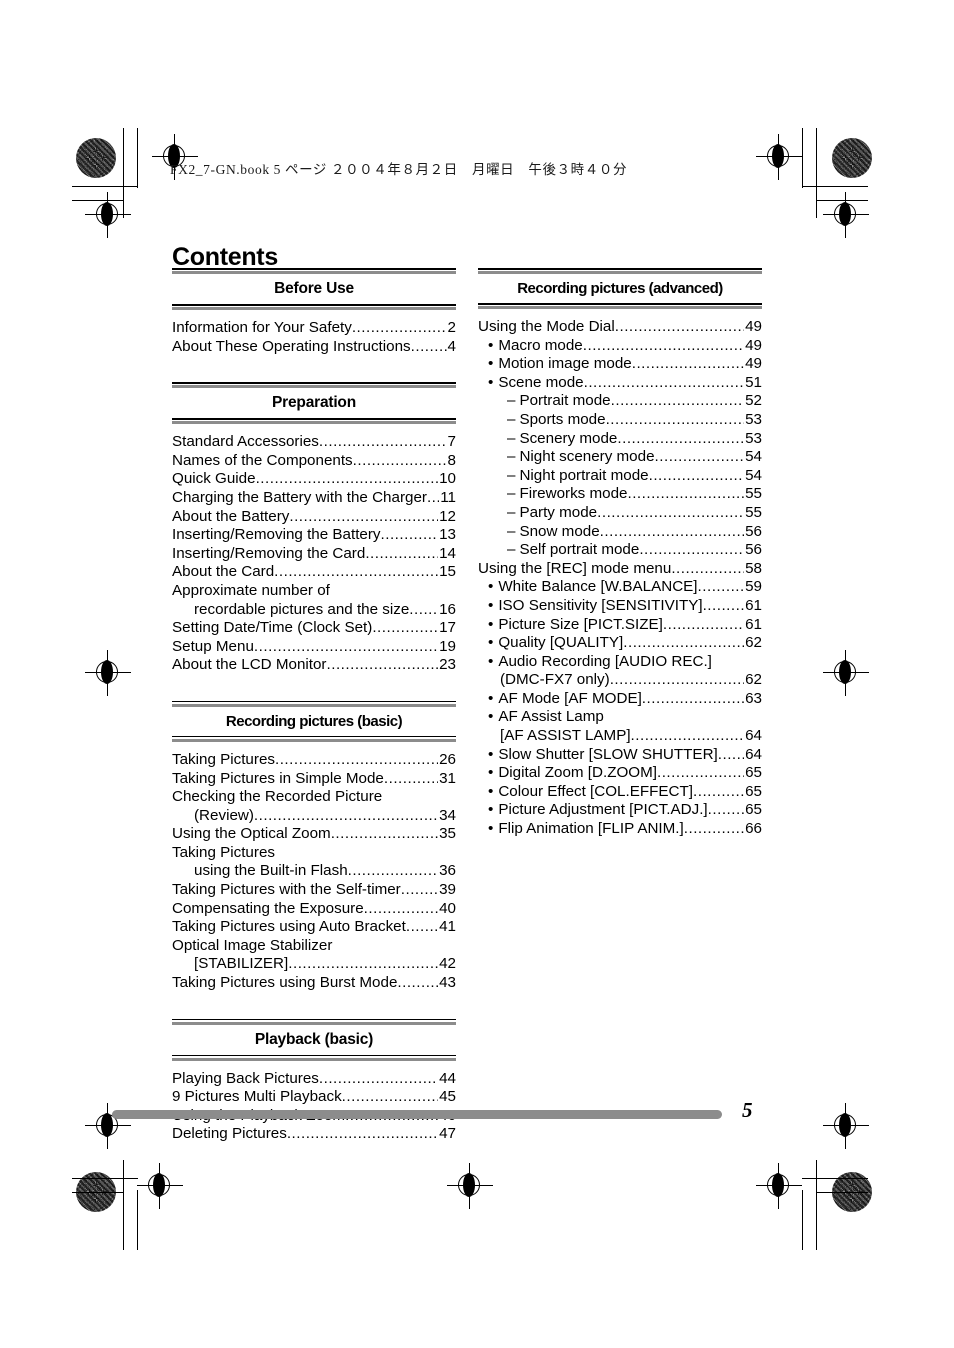 The height and width of the screenshot is (1348, 954). Describe the element at coordinates (213, 646) in the screenshot. I see `toc-entry-label: Setup Menu` at that location.